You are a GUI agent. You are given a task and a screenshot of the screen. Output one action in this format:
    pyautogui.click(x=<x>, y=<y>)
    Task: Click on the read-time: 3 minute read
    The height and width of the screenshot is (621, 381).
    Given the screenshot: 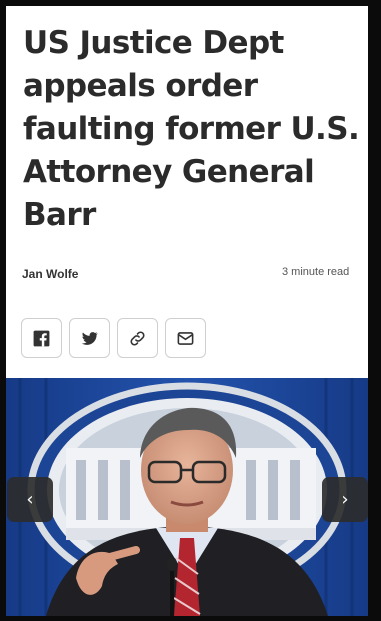 What is the action you would take?
    pyautogui.click(x=316, y=272)
    